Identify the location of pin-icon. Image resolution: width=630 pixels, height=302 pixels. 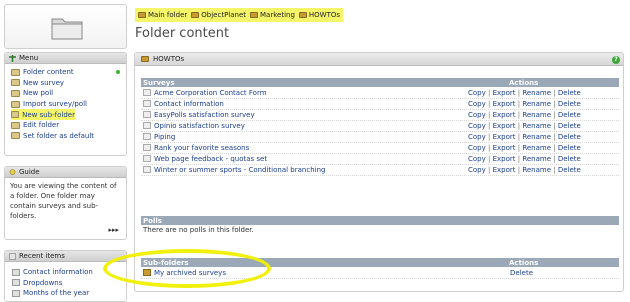
(12, 58).